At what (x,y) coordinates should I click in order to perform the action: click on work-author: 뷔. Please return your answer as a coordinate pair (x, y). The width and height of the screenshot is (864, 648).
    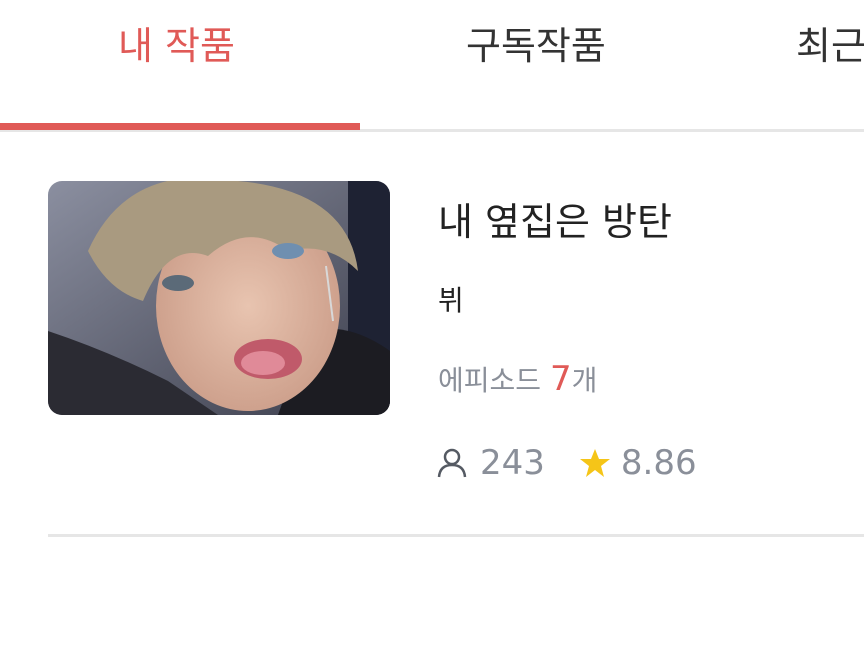
    Looking at the image, I should click on (451, 300).